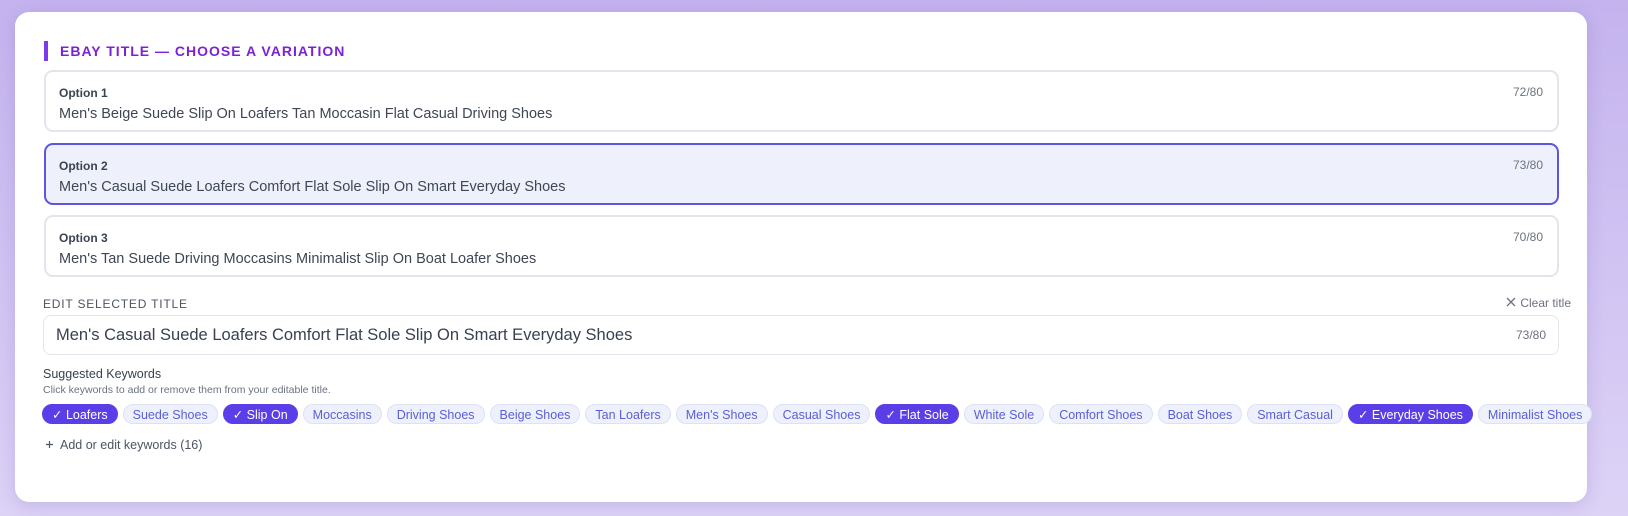 Image resolution: width=1628 pixels, height=516 pixels. I want to click on title-input-container: 73/80, so click(801, 335).